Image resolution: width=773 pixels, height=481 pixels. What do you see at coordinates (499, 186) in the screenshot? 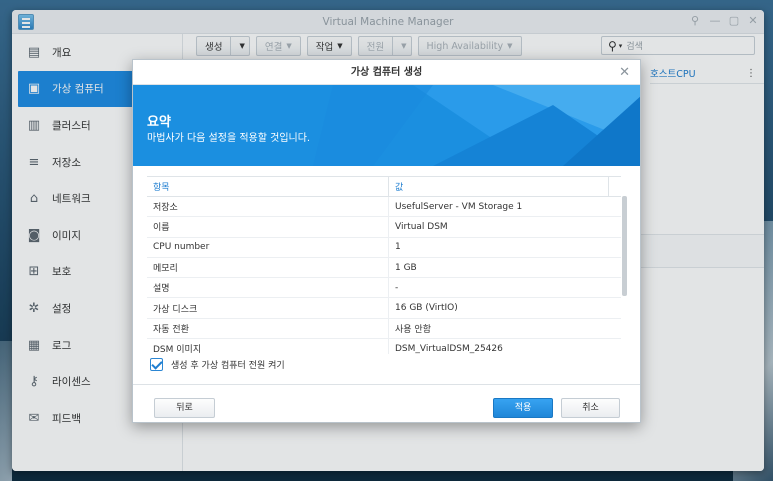
I see `column-value: 값` at bounding box center [499, 186].